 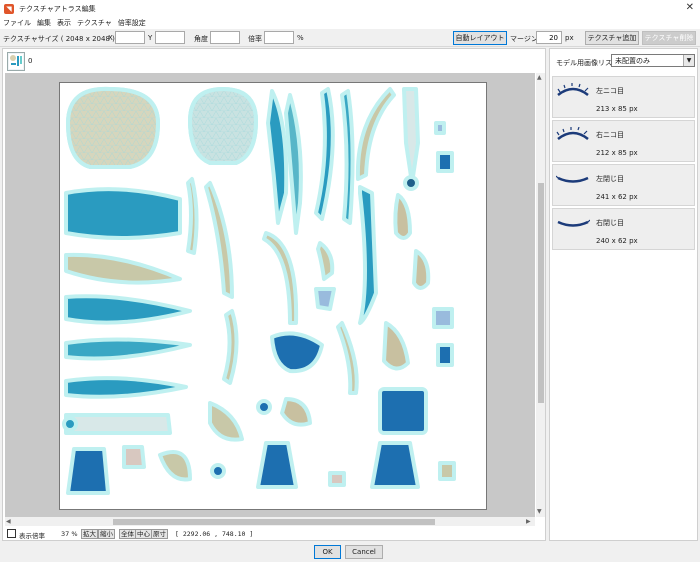 I want to click on filter-select-value: 未配置のみ, so click(x=632, y=61).